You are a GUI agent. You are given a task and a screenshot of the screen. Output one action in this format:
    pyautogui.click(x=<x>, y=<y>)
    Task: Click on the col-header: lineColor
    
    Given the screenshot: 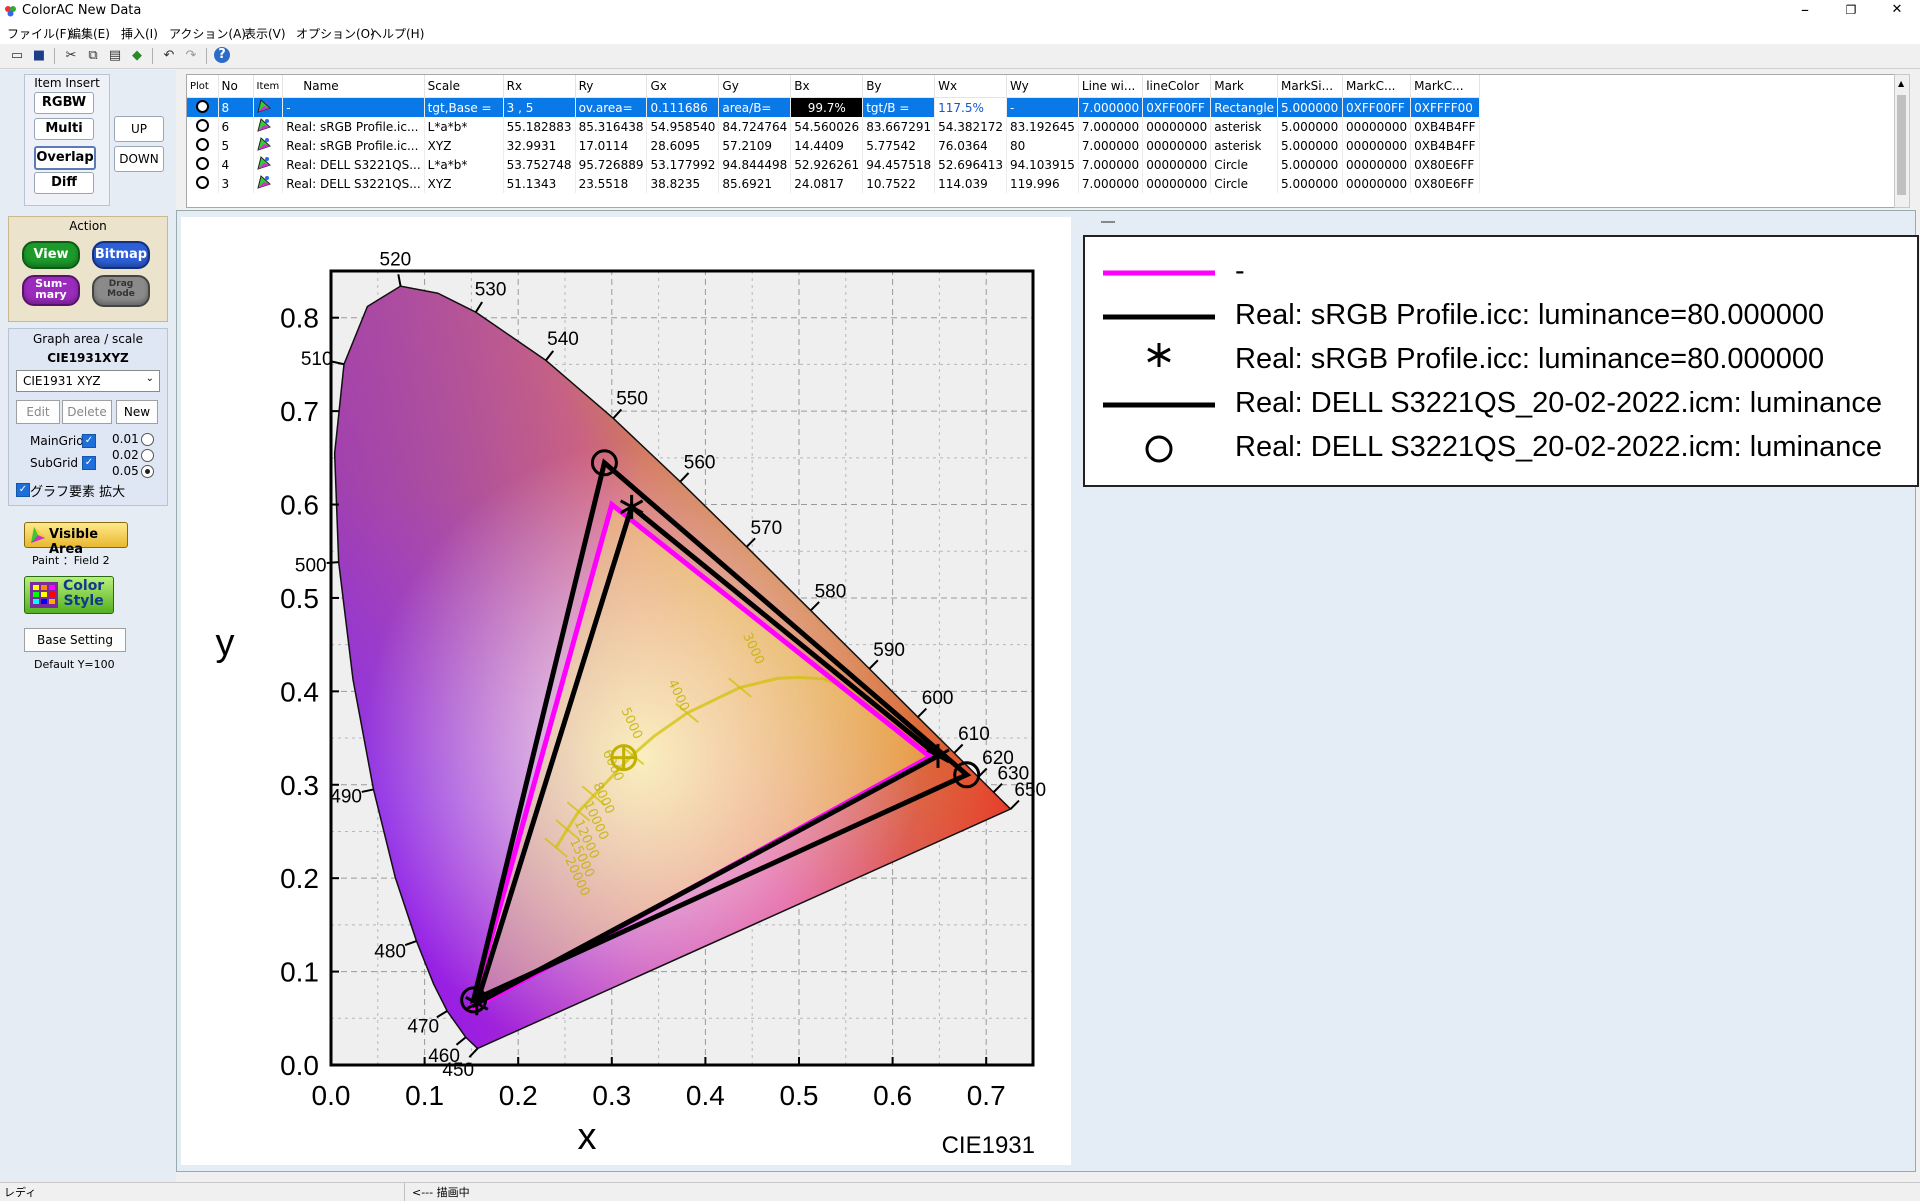 What is the action you would take?
    pyautogui.click(x=1177, y=86)
    